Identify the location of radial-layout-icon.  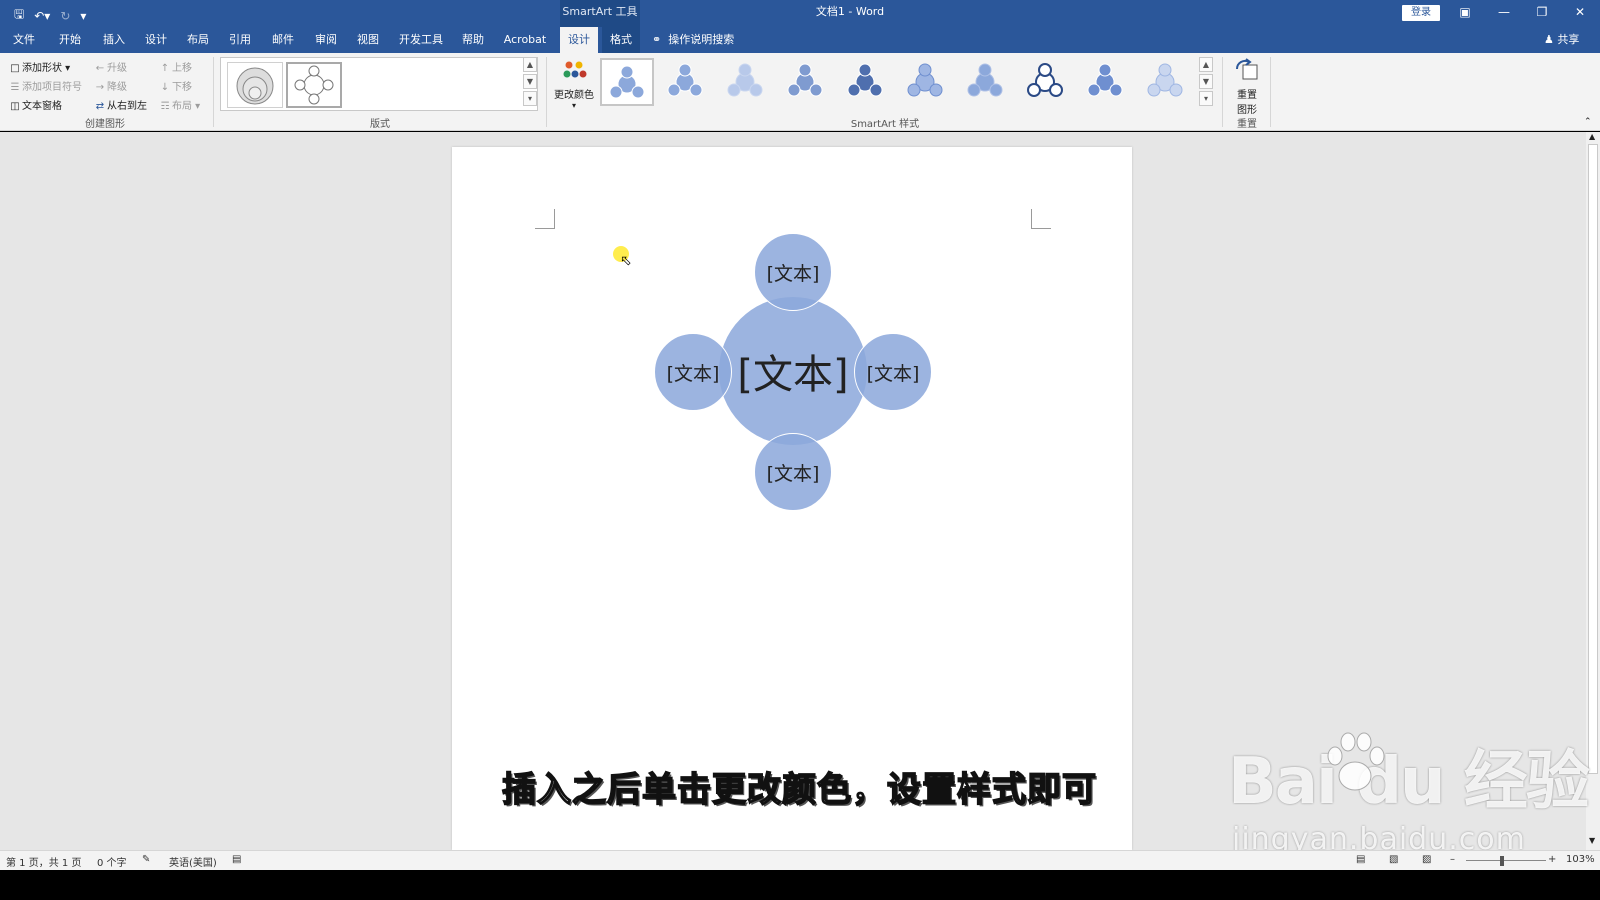
(314, 85).